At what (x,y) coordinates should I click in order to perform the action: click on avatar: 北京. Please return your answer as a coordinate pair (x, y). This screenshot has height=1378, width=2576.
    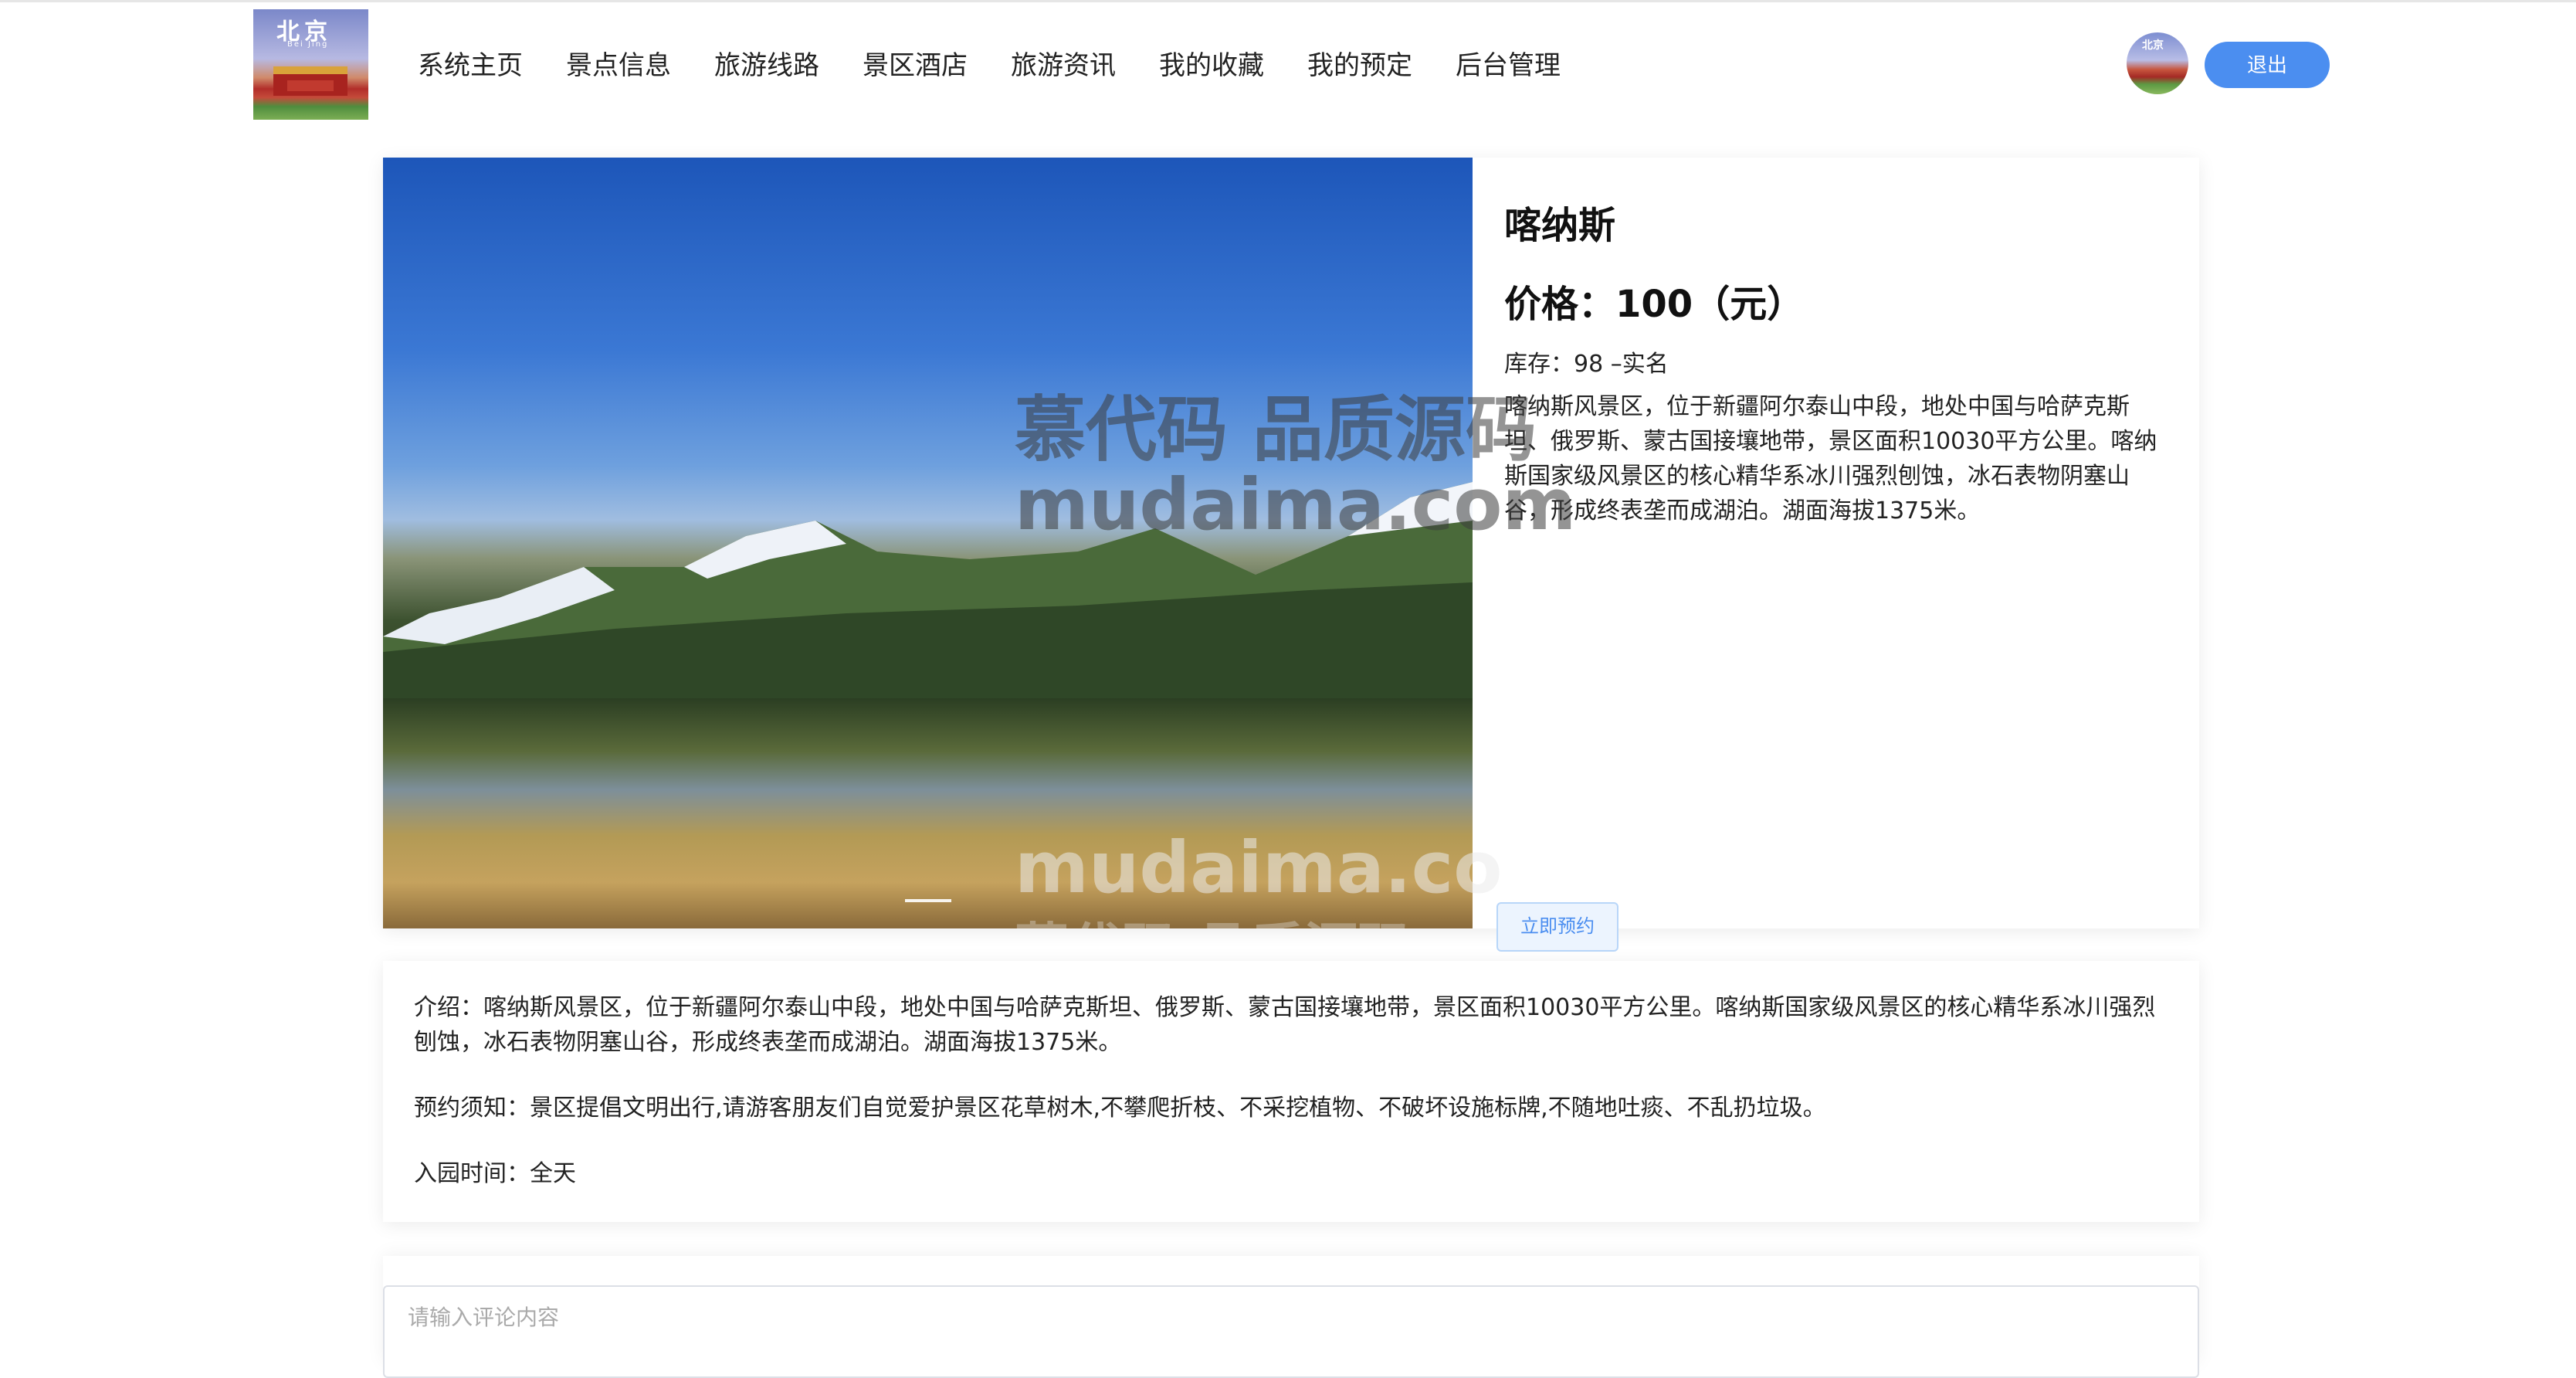
    Looking at the image, I should click on (2157, 63).